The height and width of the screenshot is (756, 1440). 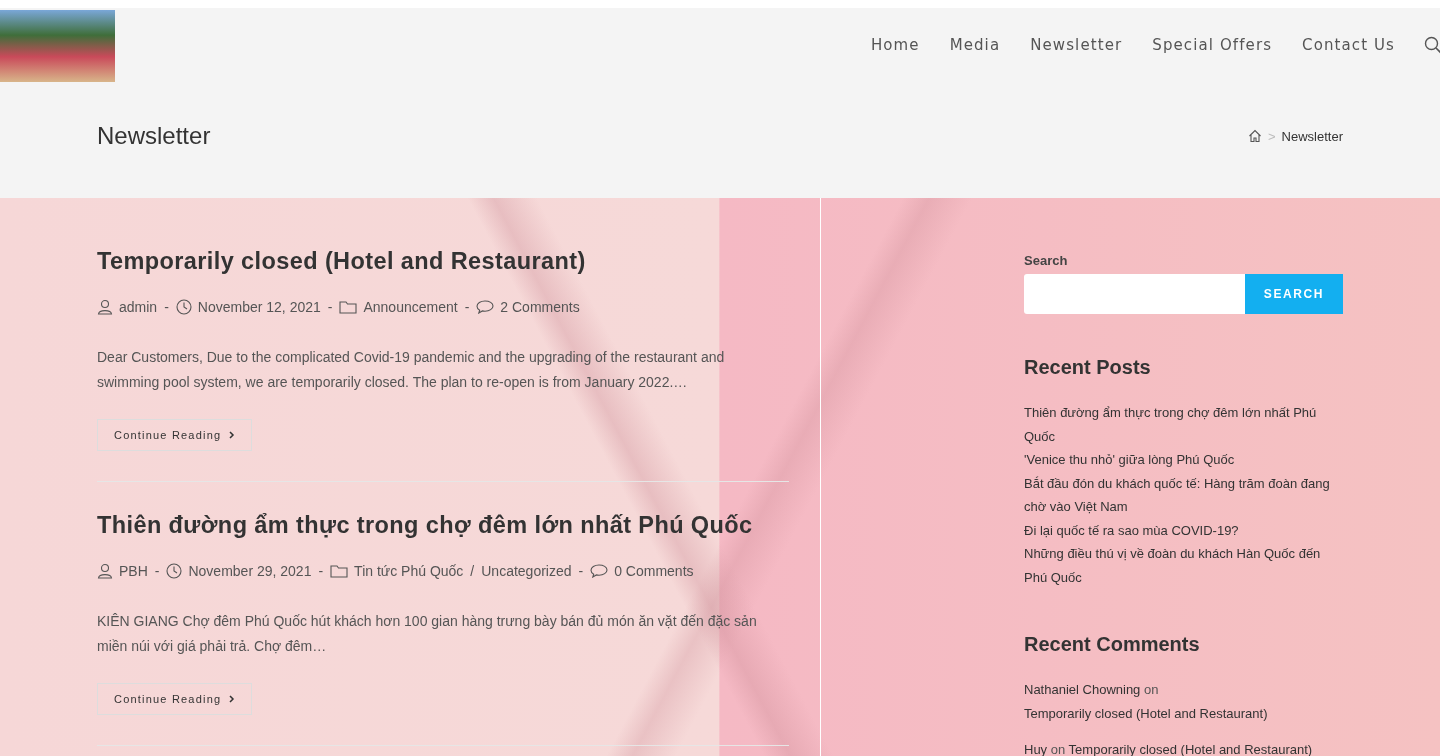 I want to click on search-label: Search, so click(x=1046, y=260).